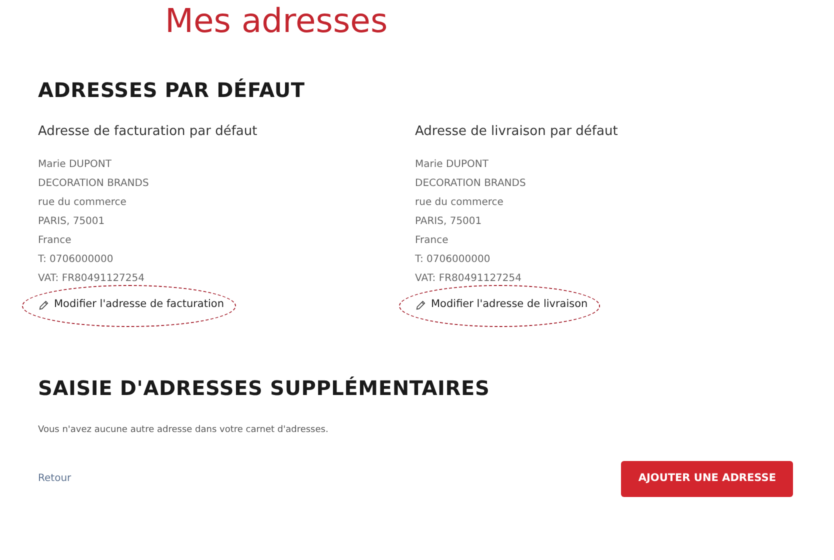  I want to click on empty-message: Vous n'avez aucune autre adresse dans votre carnet d'adresses., so click(184, 430).